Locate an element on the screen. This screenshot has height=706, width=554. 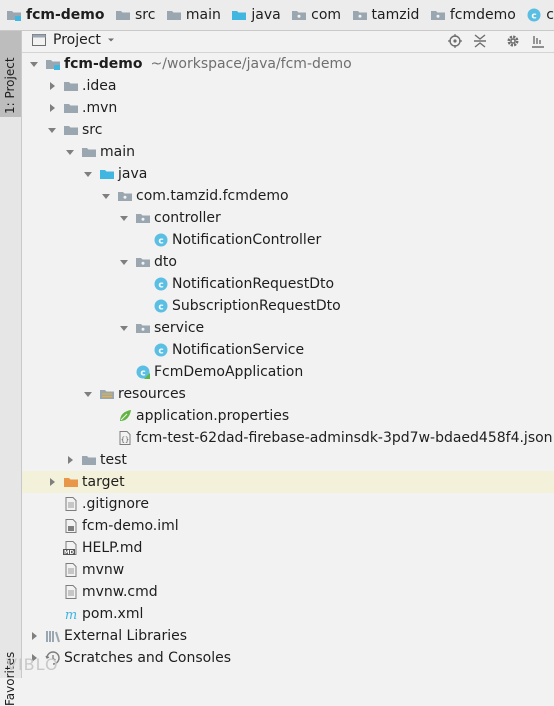
tree-item-gitignore: .gitignore is located at coordinates (288, 504).